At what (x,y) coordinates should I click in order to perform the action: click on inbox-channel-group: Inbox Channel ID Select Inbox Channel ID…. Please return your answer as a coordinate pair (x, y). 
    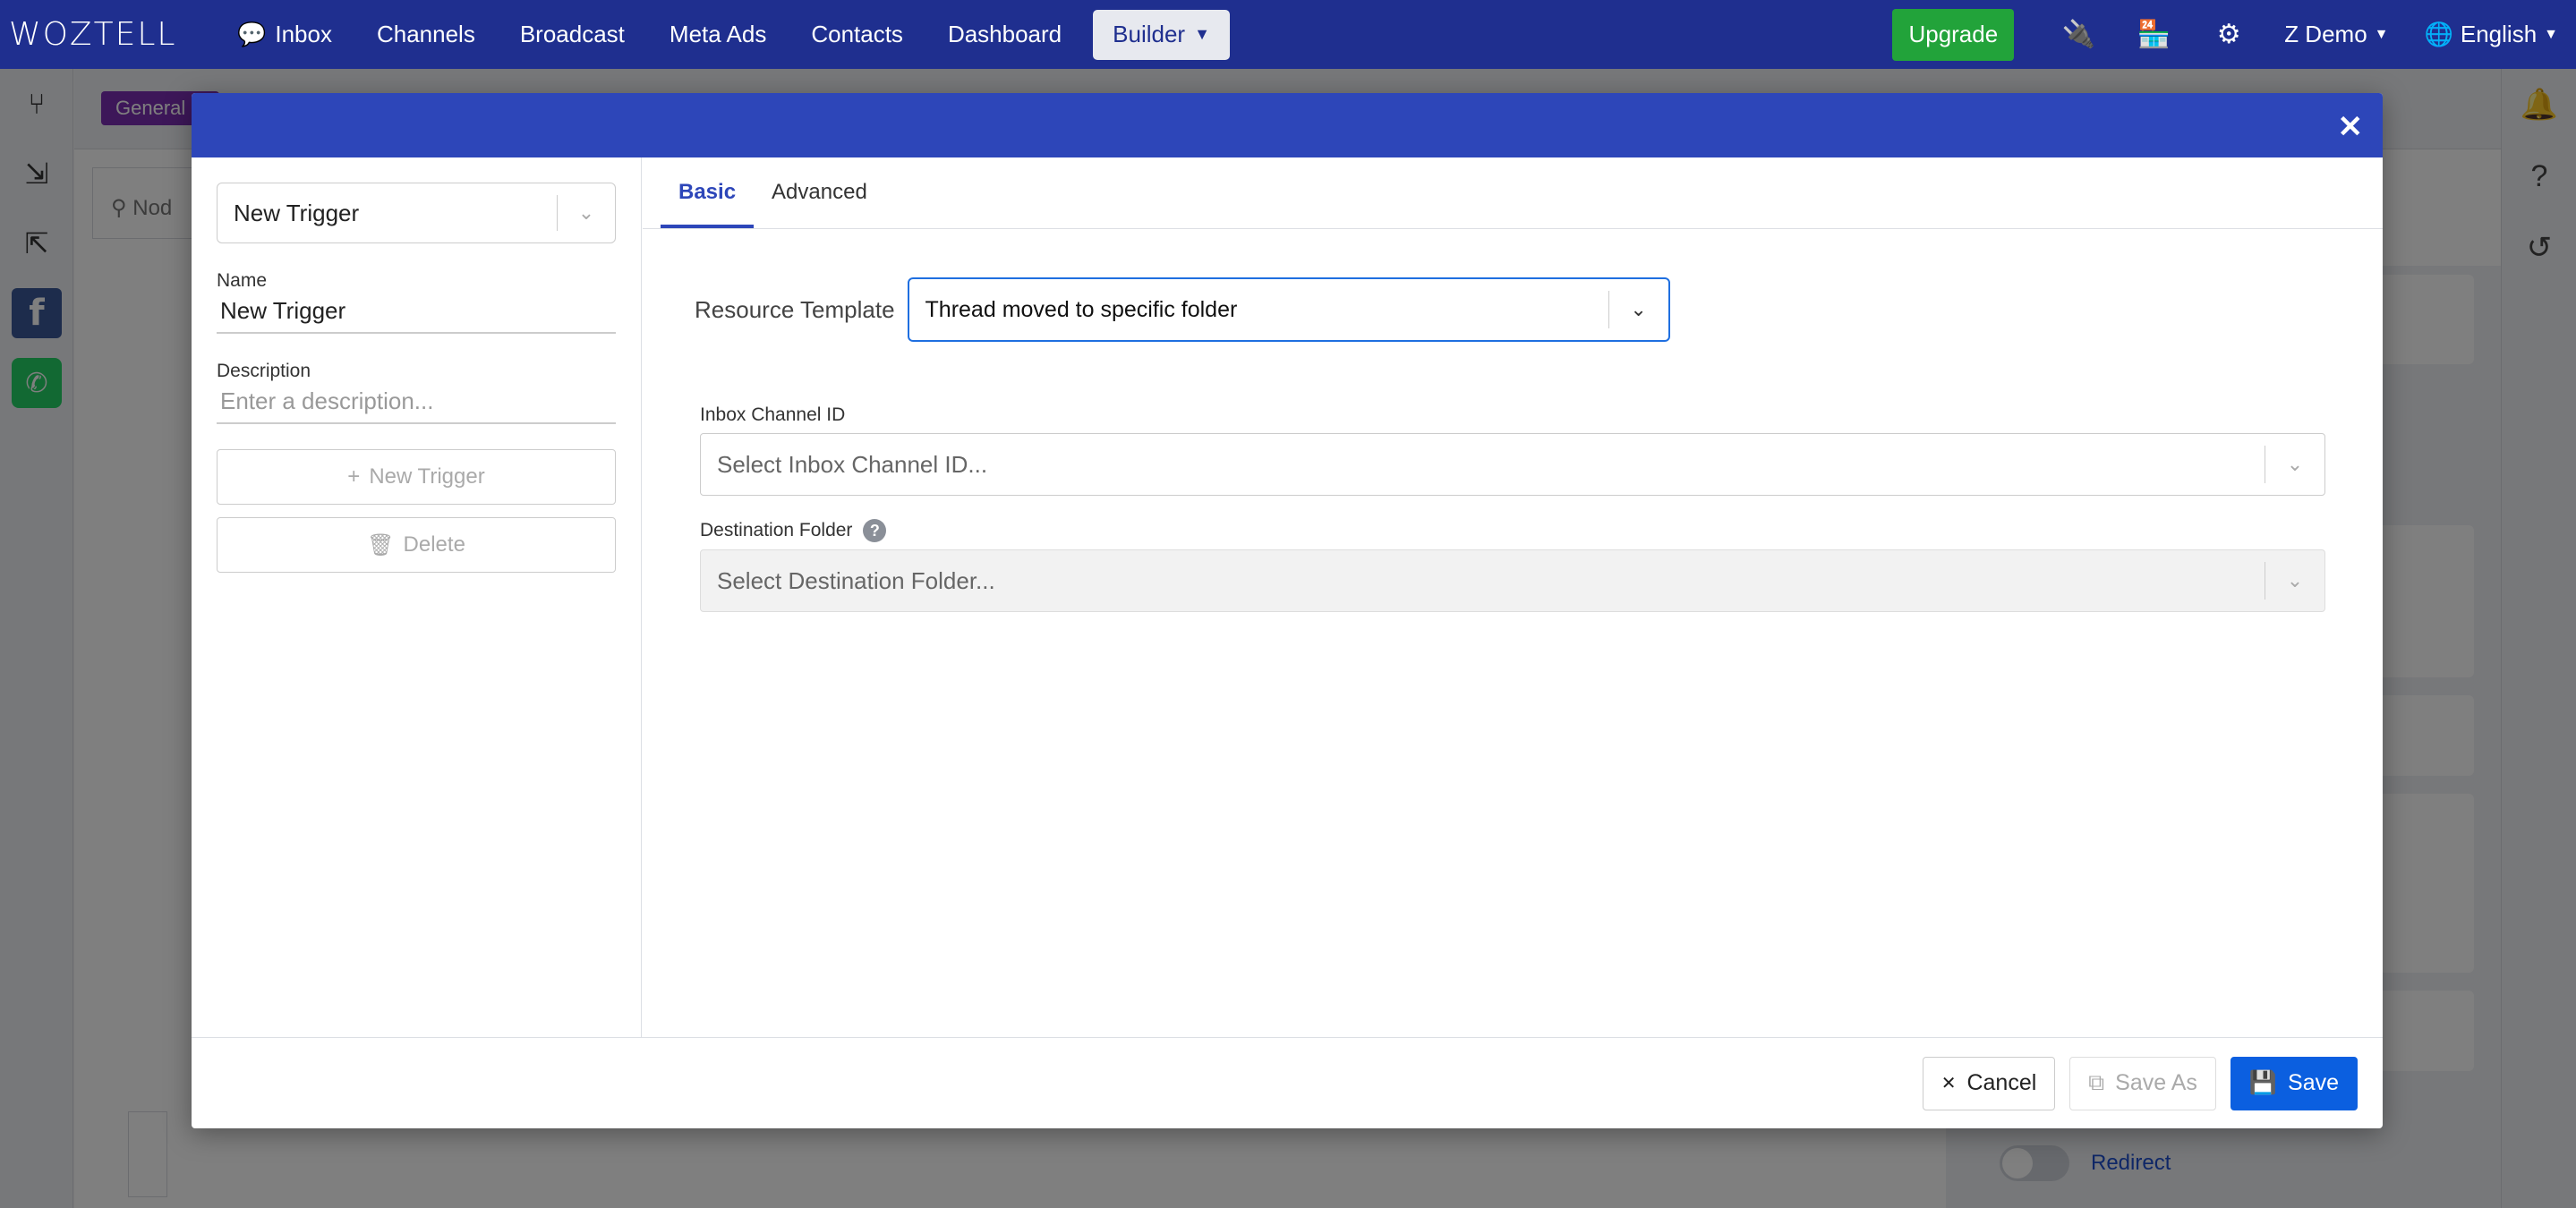
    Looking at the image, I should click on (1512, 450).